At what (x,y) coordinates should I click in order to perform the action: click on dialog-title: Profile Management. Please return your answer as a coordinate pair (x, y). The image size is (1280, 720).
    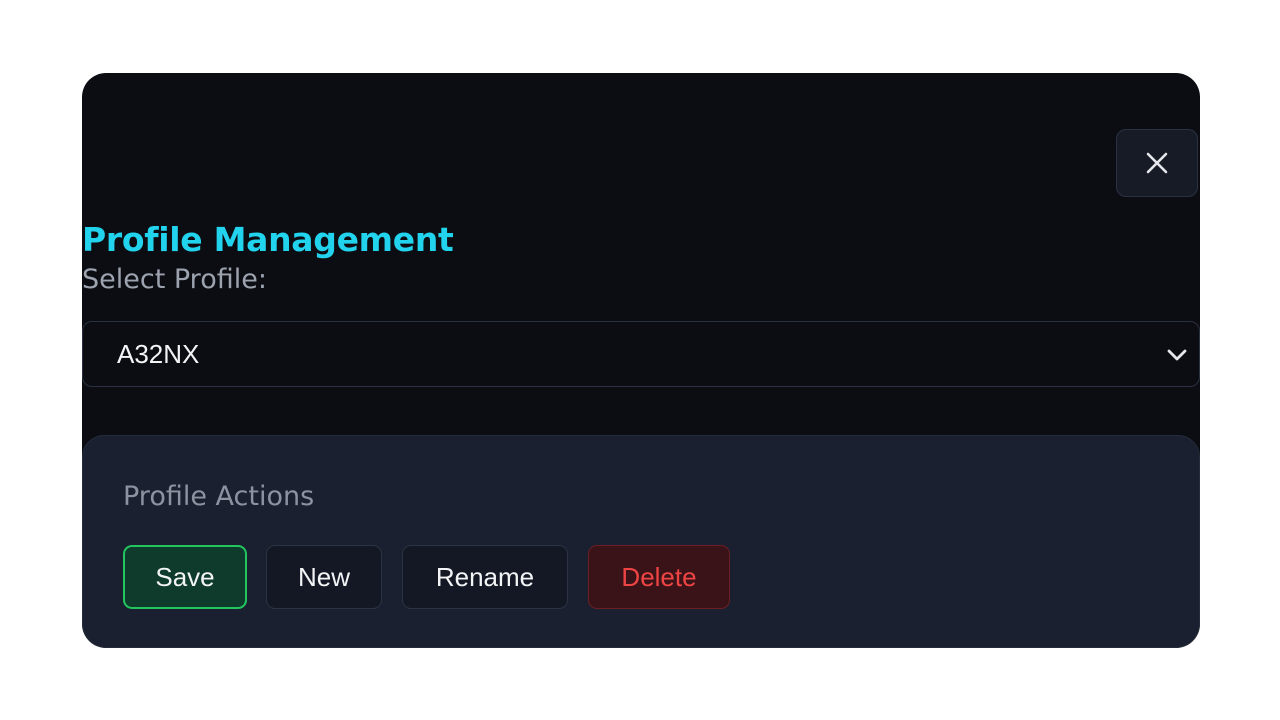
    Looking at the image, I should click on (268, 239).